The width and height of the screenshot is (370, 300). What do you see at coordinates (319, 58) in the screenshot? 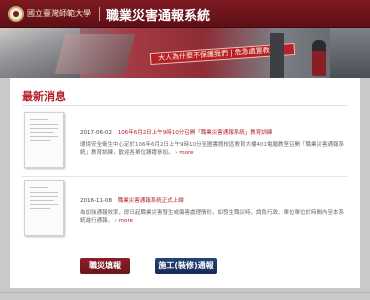
I see `banner-person` at bounding box center [319, 58].